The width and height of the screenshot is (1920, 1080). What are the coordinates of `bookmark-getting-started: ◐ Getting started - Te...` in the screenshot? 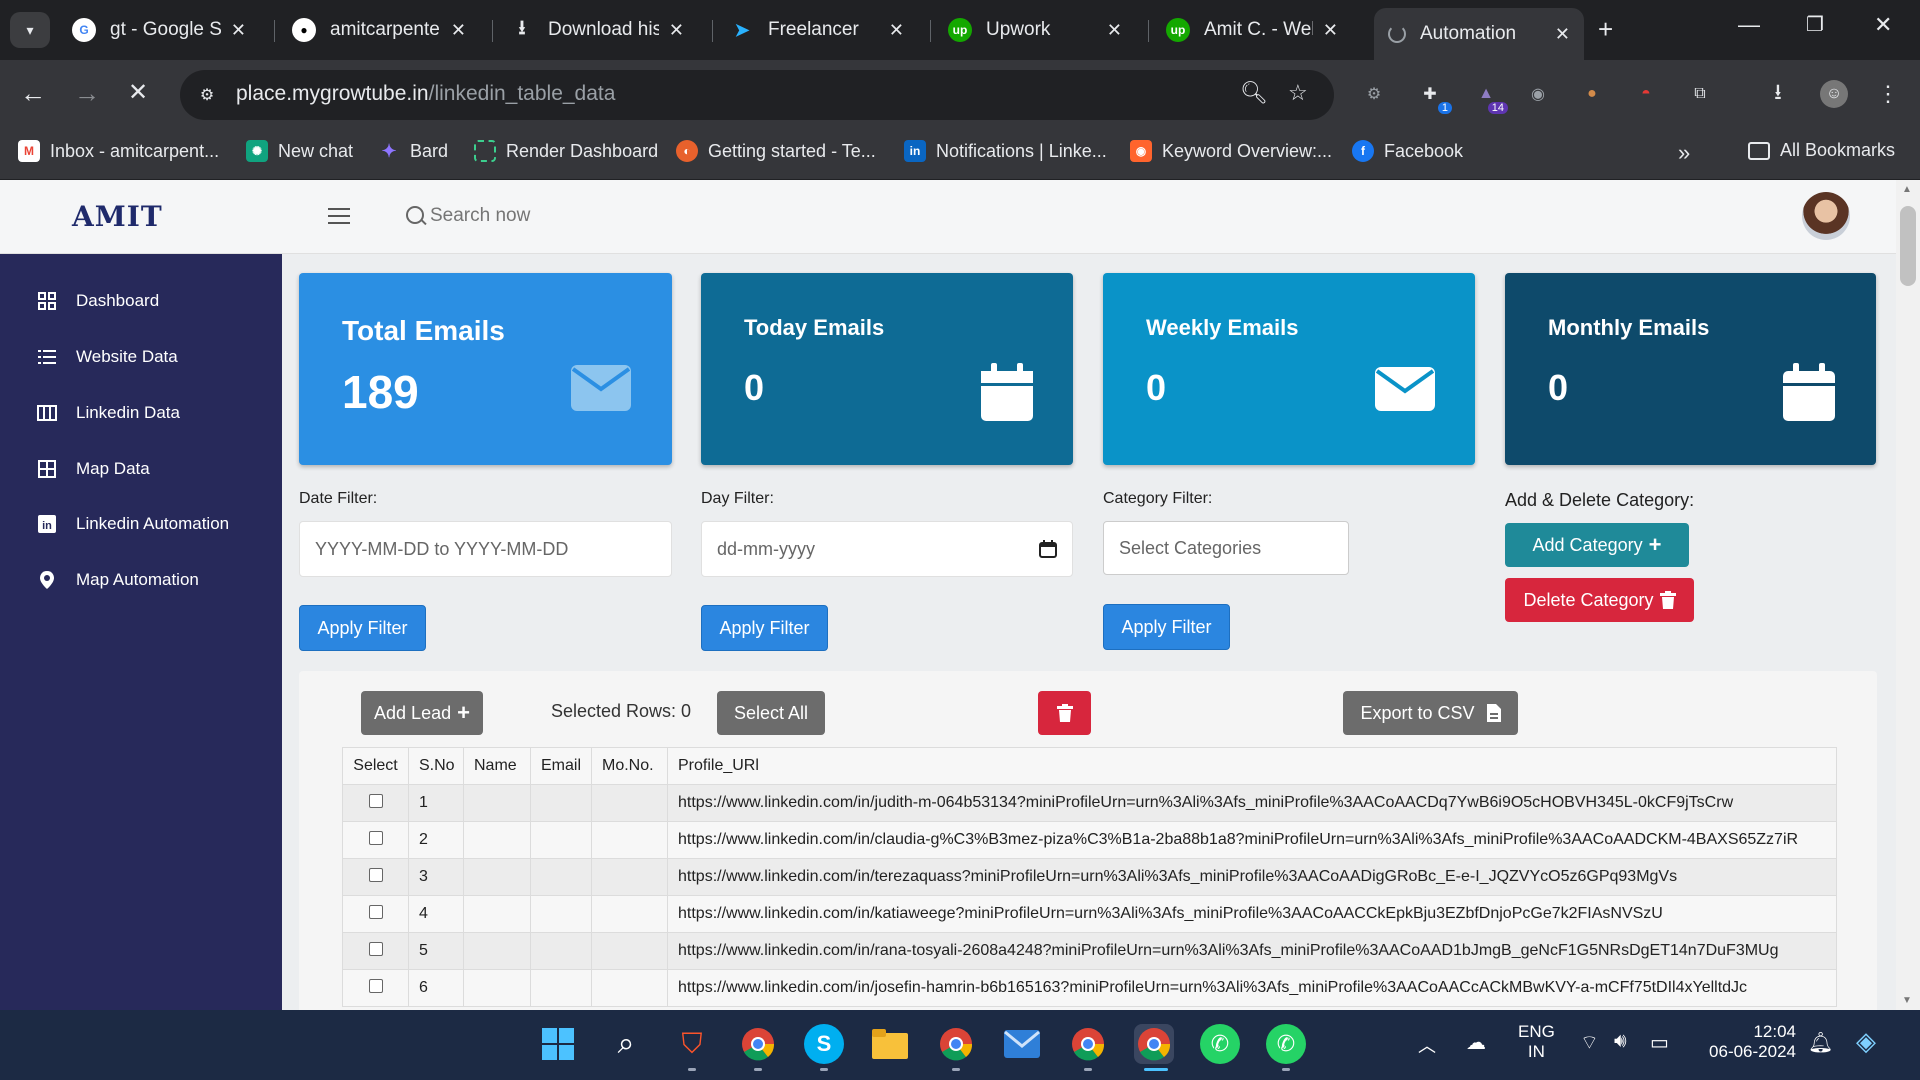 It's located at (776, 151).